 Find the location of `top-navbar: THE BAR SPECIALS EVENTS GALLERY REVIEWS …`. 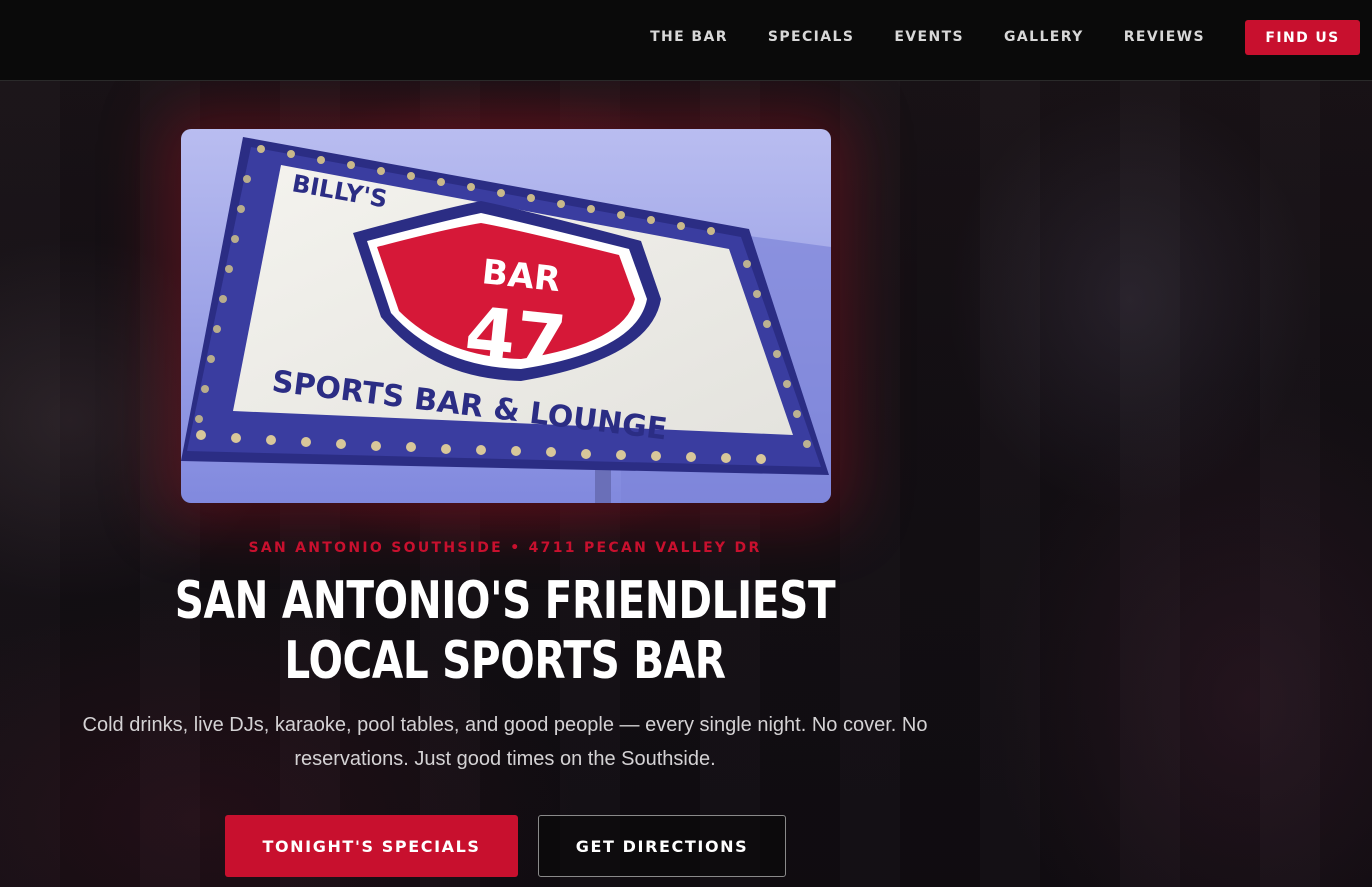

top-navbar: THE BAR SPECIALS EVENTS GALLERY REVIEWS … is located at coordinates (686, 40).